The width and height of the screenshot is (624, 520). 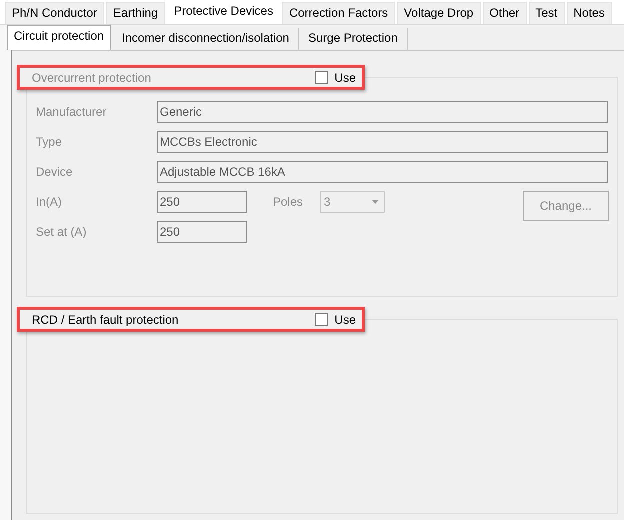 I want to click on group-title: Overcurrent protection, so click(x=92, y=77).